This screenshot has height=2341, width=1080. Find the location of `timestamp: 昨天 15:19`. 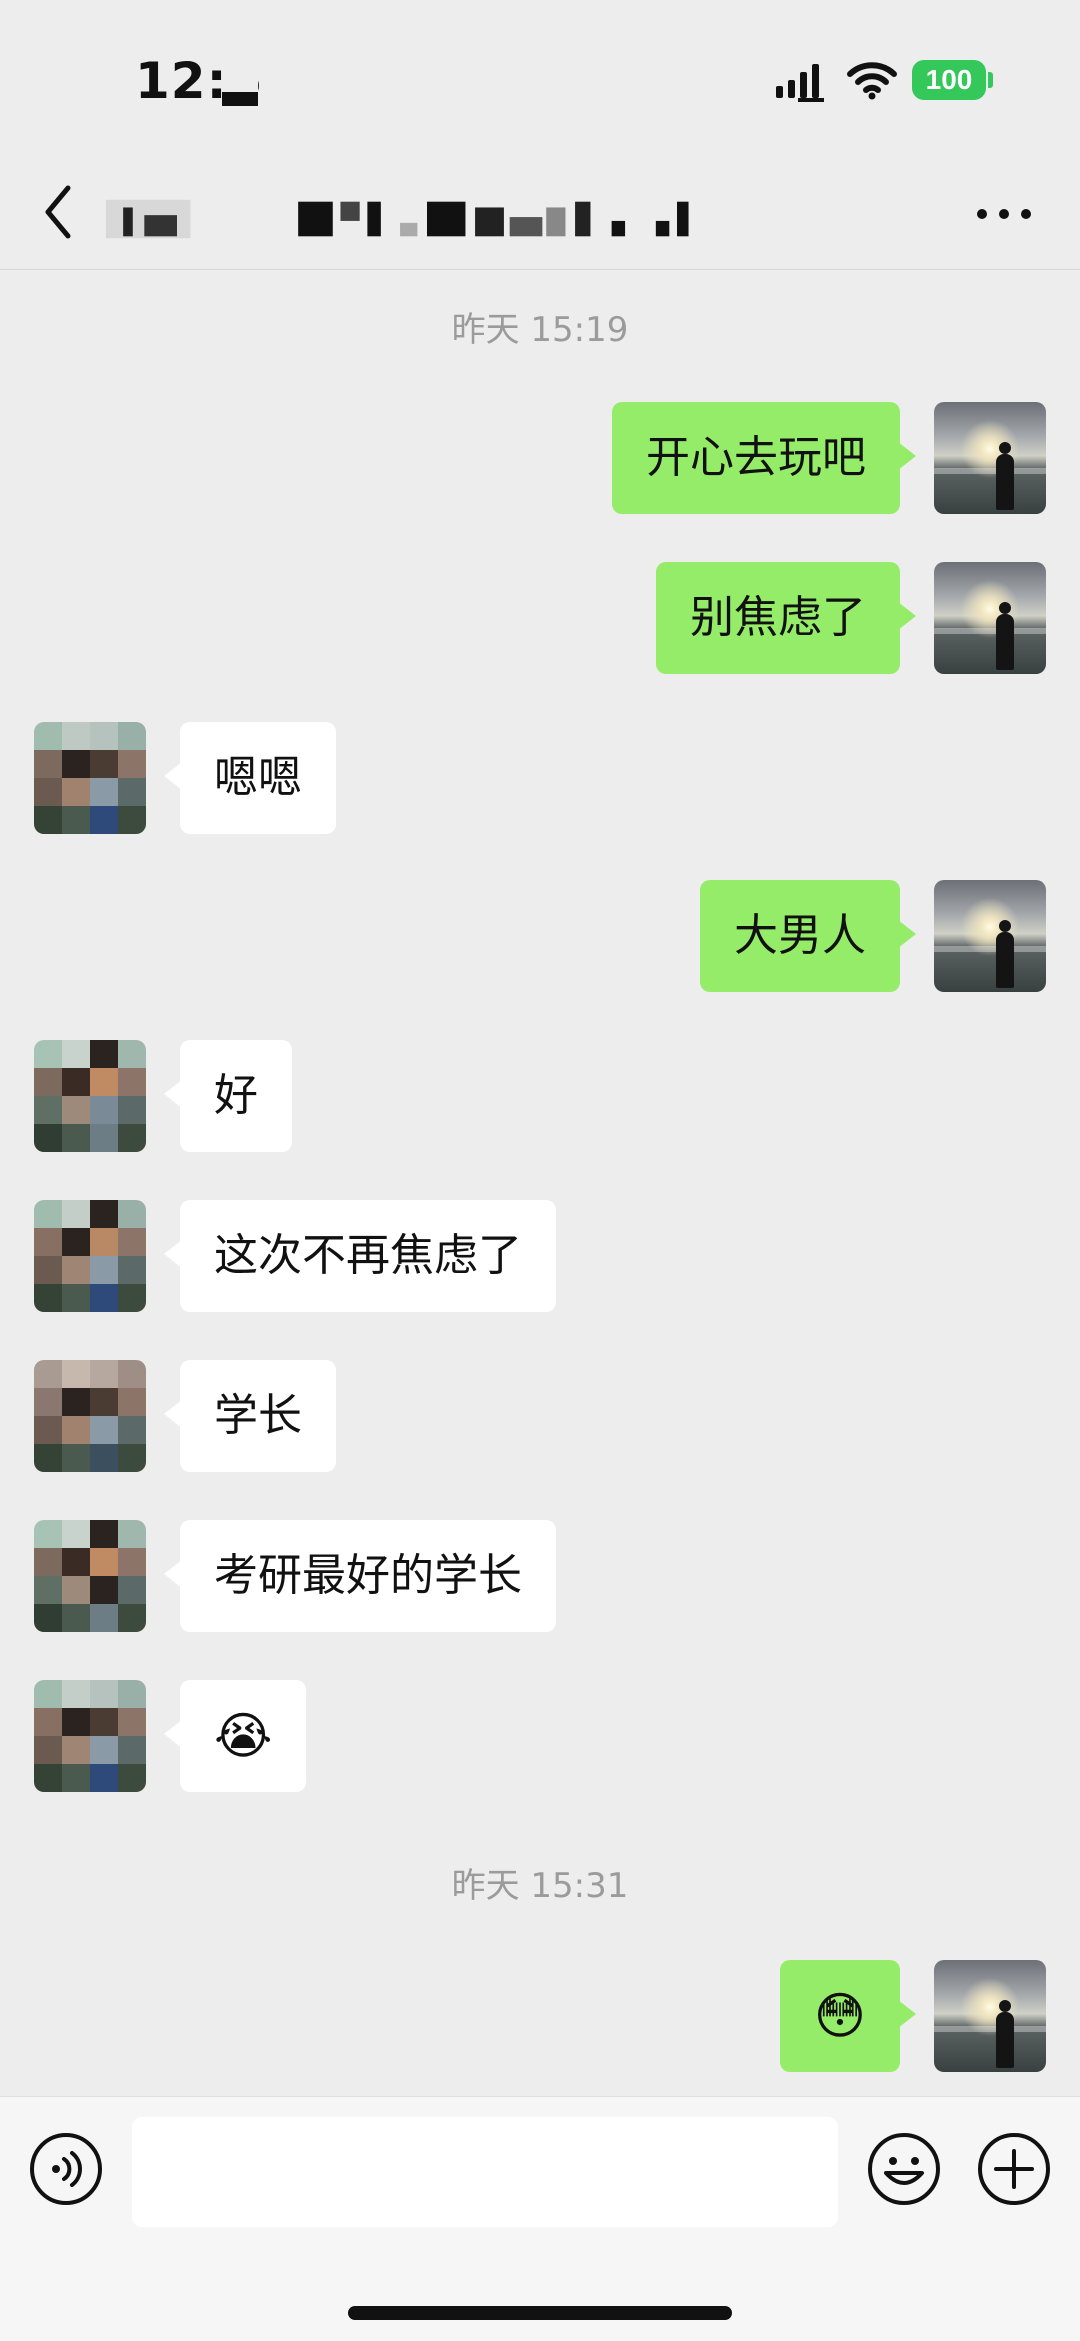

timestamp: 昨天 15:19 is located at coordinates (540, 330).